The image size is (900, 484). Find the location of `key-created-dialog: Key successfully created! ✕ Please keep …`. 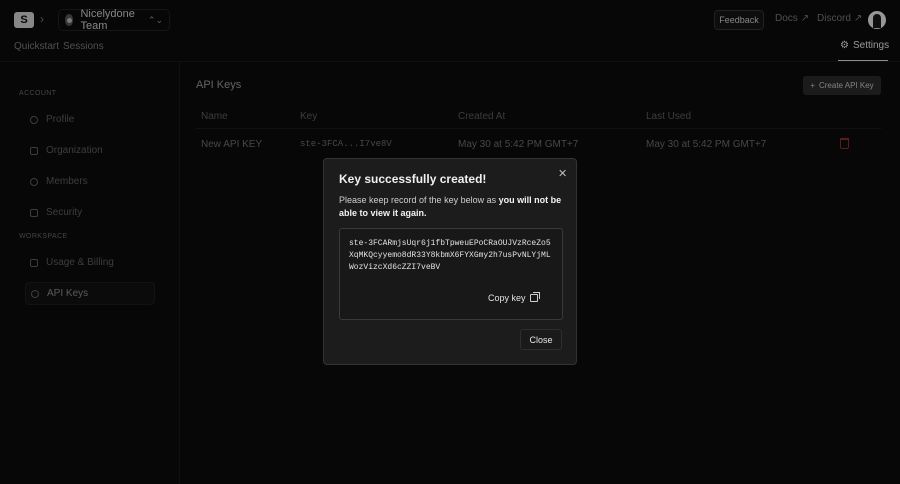

key-created-dialog: Key successfully created! ✕ Please keep … is located at coordinates (450, 261).